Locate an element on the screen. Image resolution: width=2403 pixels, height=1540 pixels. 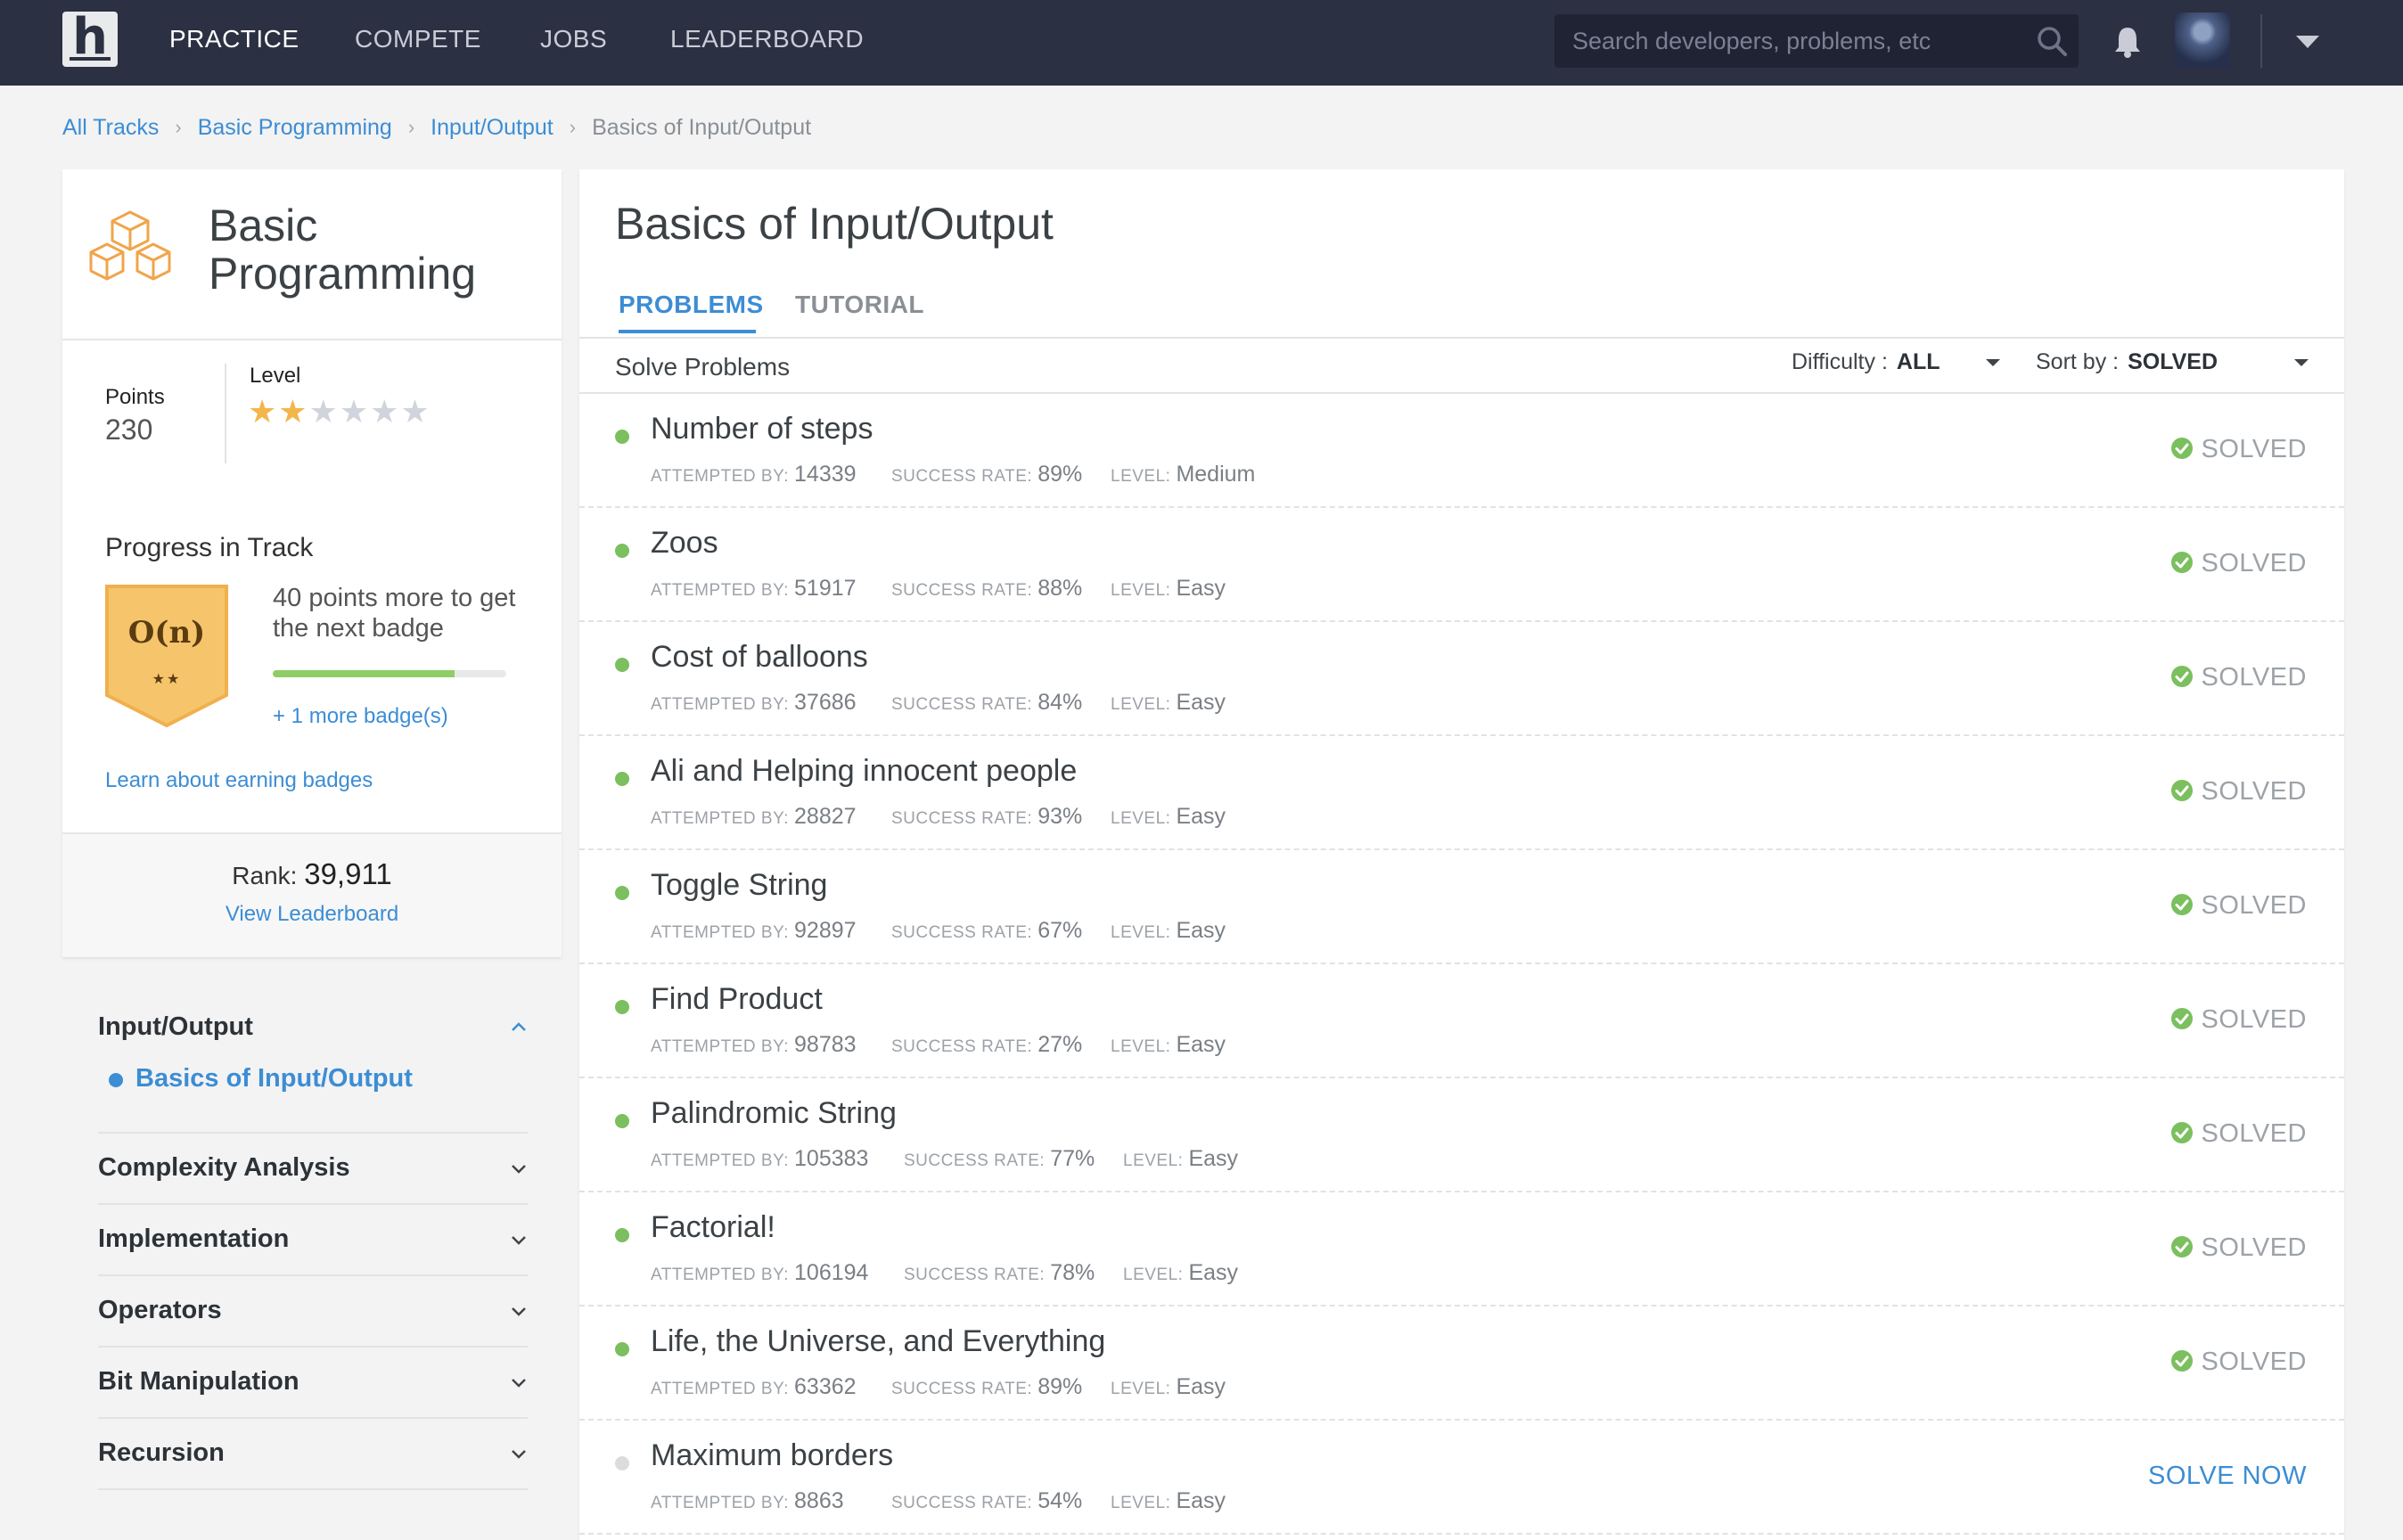
chevron-up-icon is located at coordinates (519, 1026).